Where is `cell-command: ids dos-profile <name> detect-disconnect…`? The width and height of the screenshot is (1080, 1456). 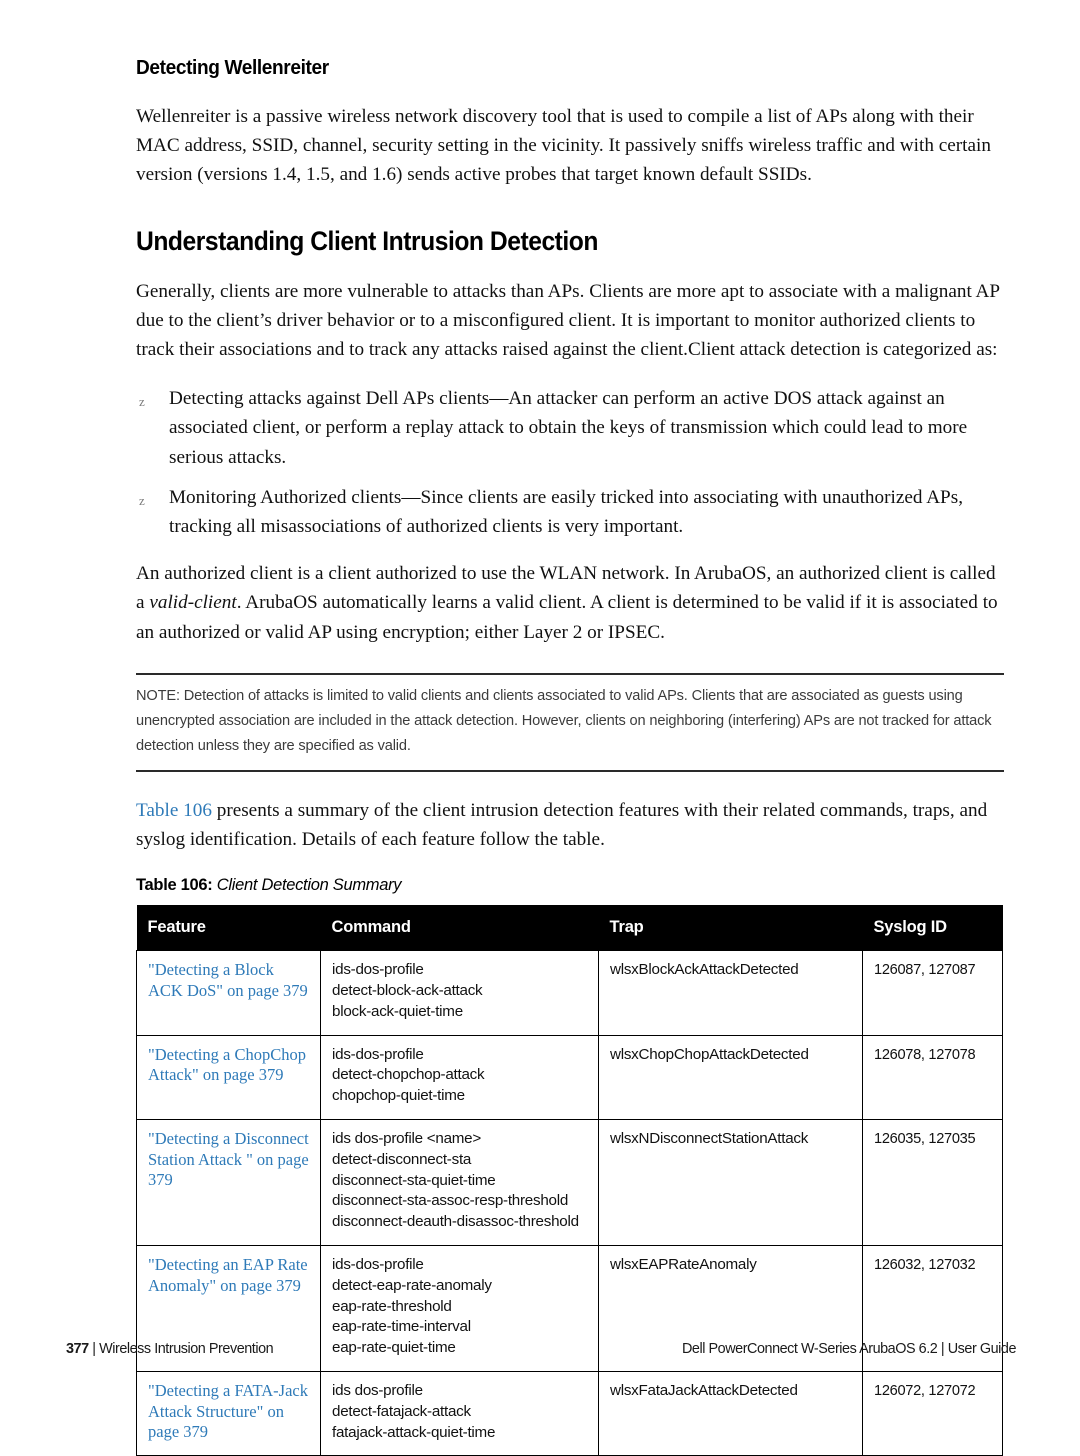 cell-command: ids dos-profile <name> detect-disconnect… is located at coordinates (459, 1183).